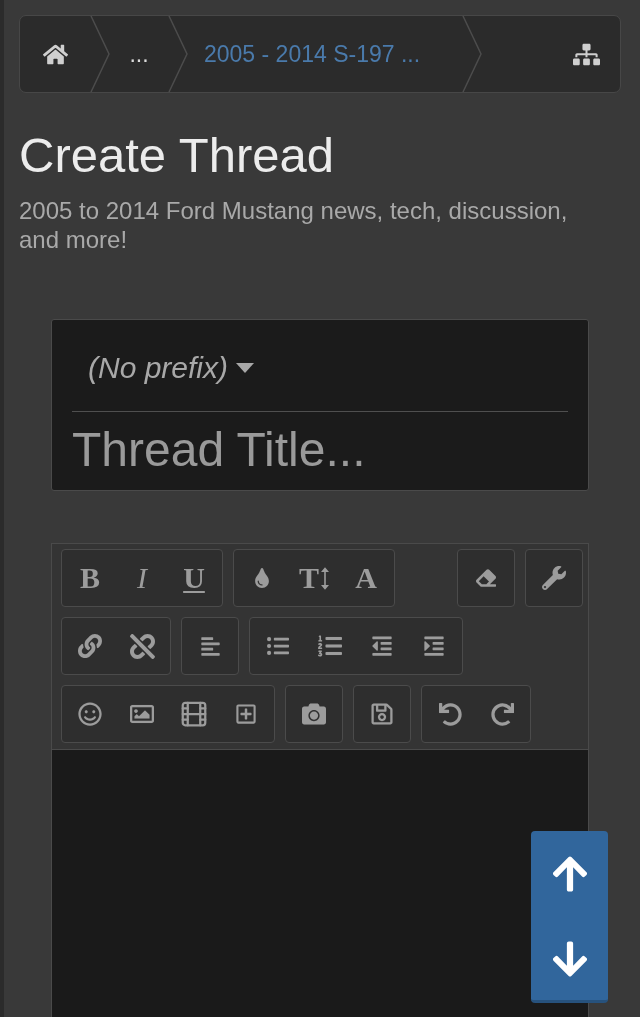 This screenshot has height=1017, width=640. What do you see at coordinates (434, 646) in the screenshot?
I see `indent-icon` at bounding box center [434, 646].